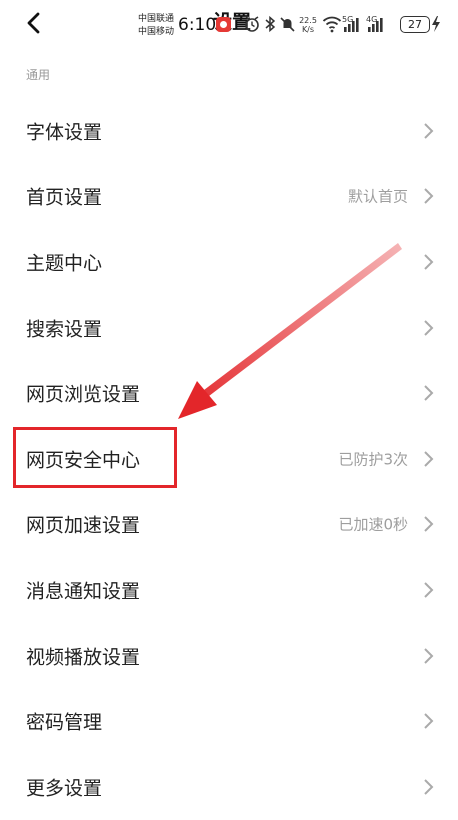  Describe the element at coordinates (308, 20) in the screenshot. I see `network-speed-value: 22.5` at that location.